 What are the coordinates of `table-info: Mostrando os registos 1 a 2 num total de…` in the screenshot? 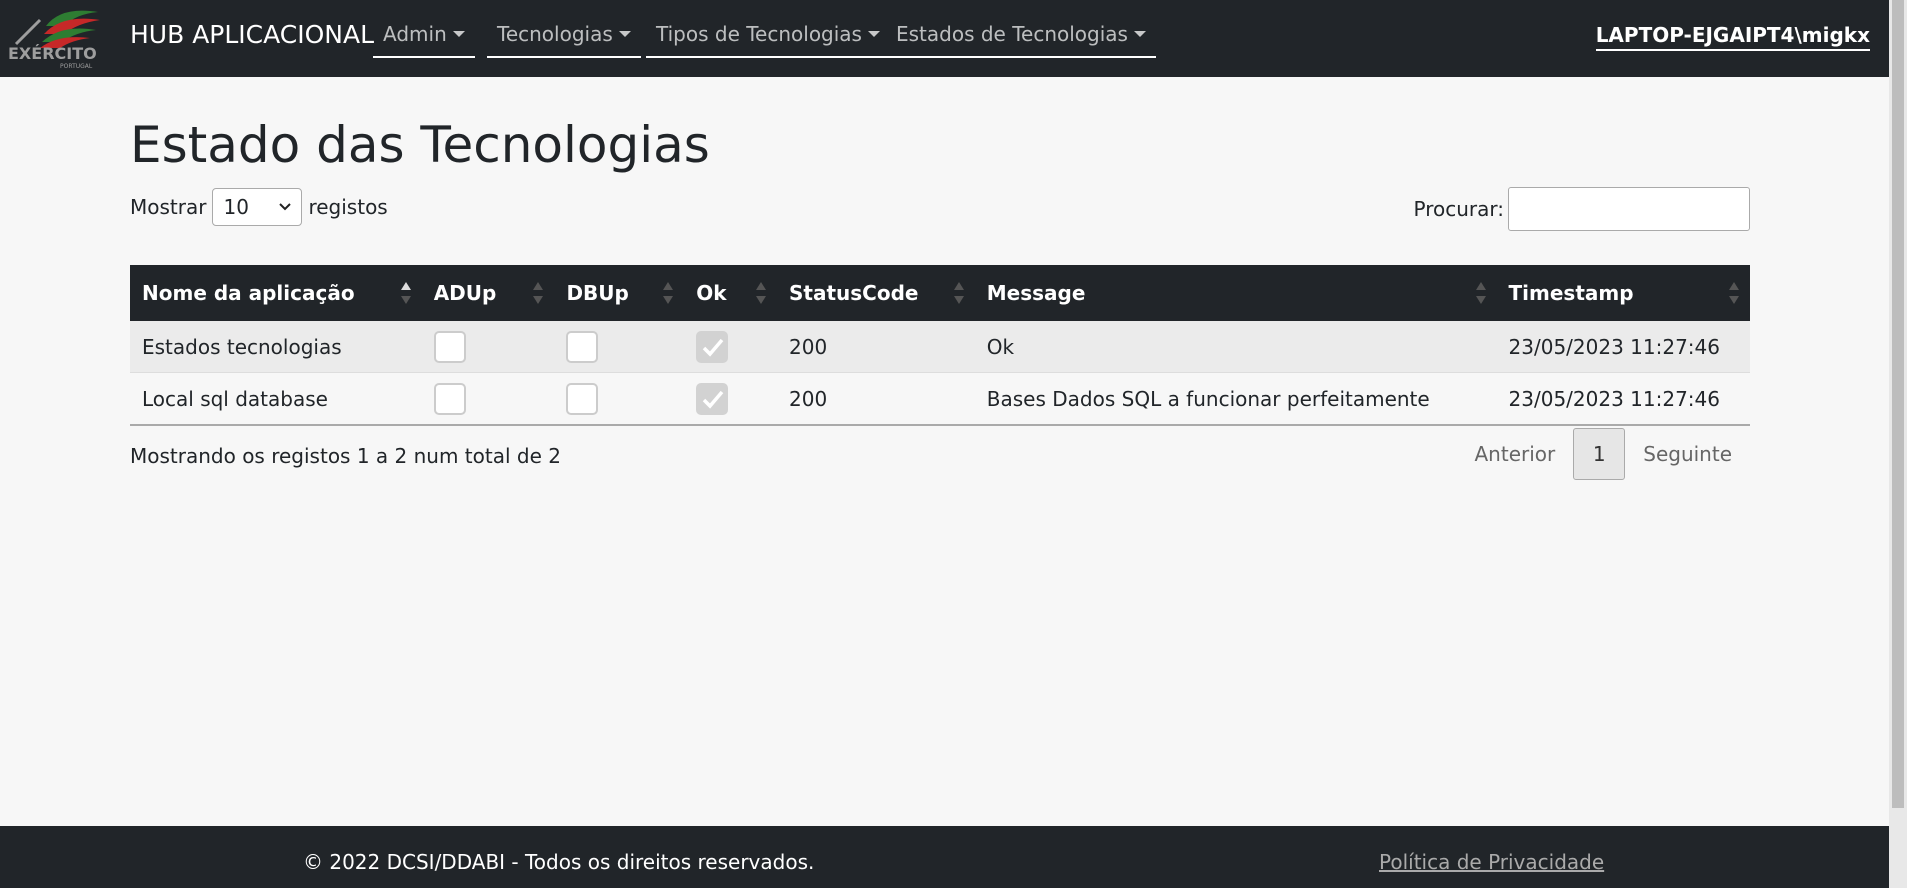 It's located at (345, 456).